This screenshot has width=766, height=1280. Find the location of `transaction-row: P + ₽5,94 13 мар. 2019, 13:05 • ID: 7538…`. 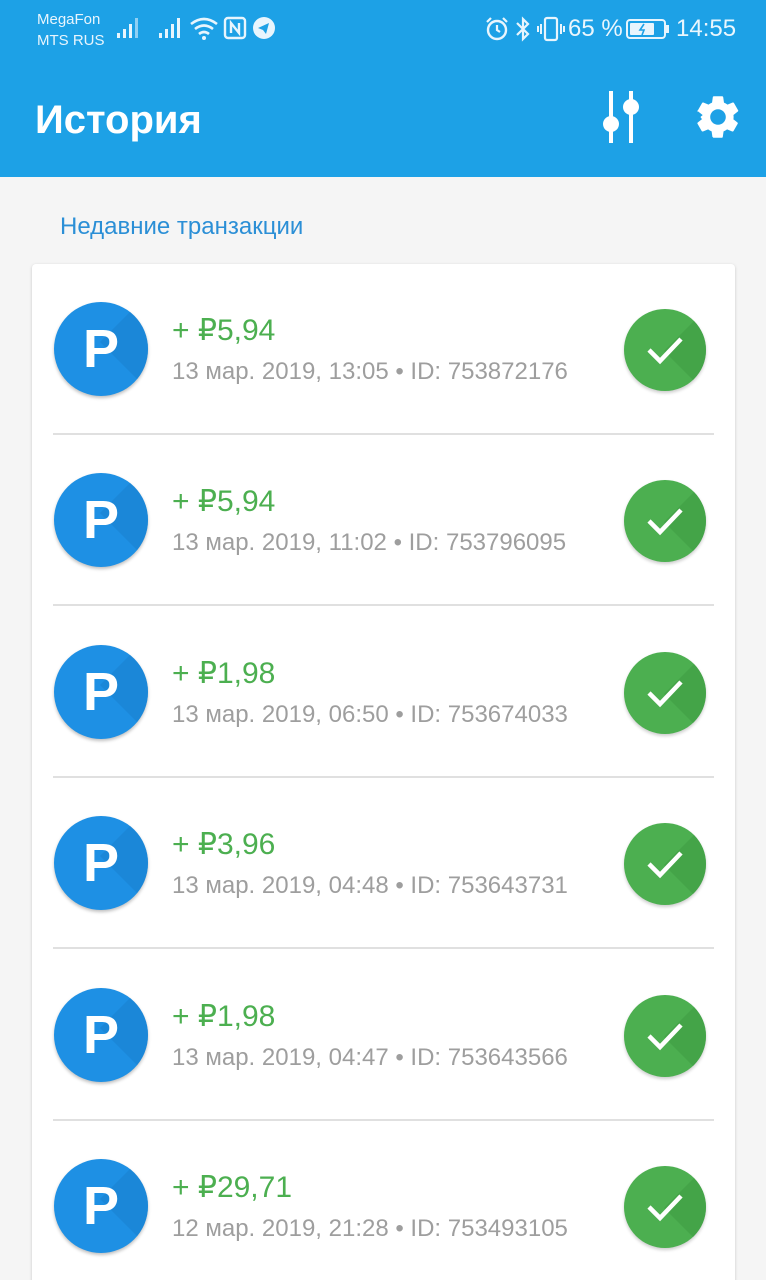

transaction-row: P + ₽5,94 13 мар. 2019, 13:05 • ID: 7538… is located at coordinates (383, 349).